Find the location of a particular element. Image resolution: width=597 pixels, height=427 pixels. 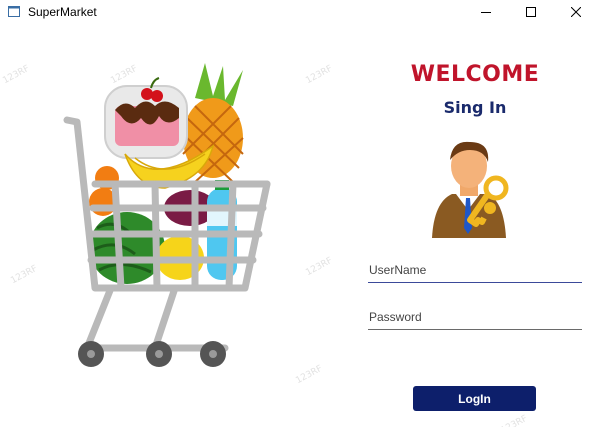

minimize-icon is located at coordinates (486, 12).